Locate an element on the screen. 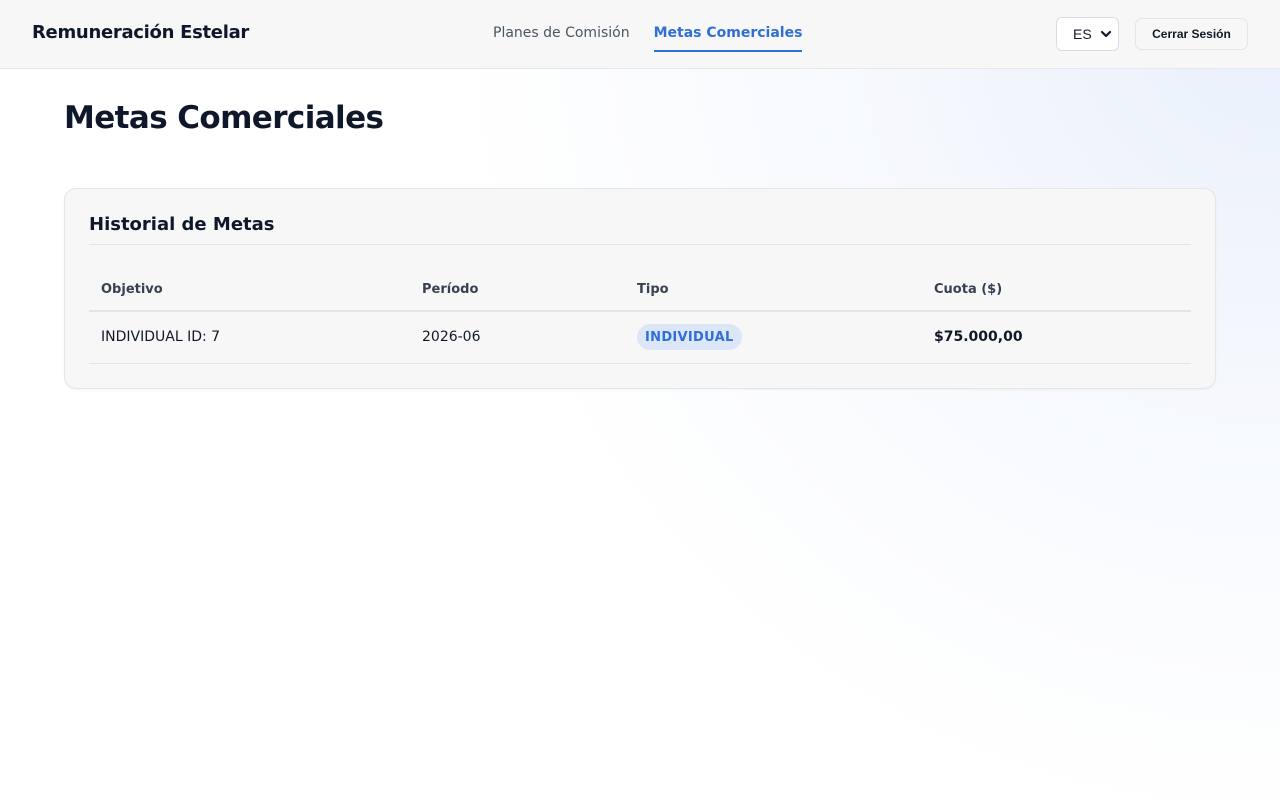 The width and height of the screenshot is (1280, 800). column-header-period: Período is located at coordinates (450, 289).